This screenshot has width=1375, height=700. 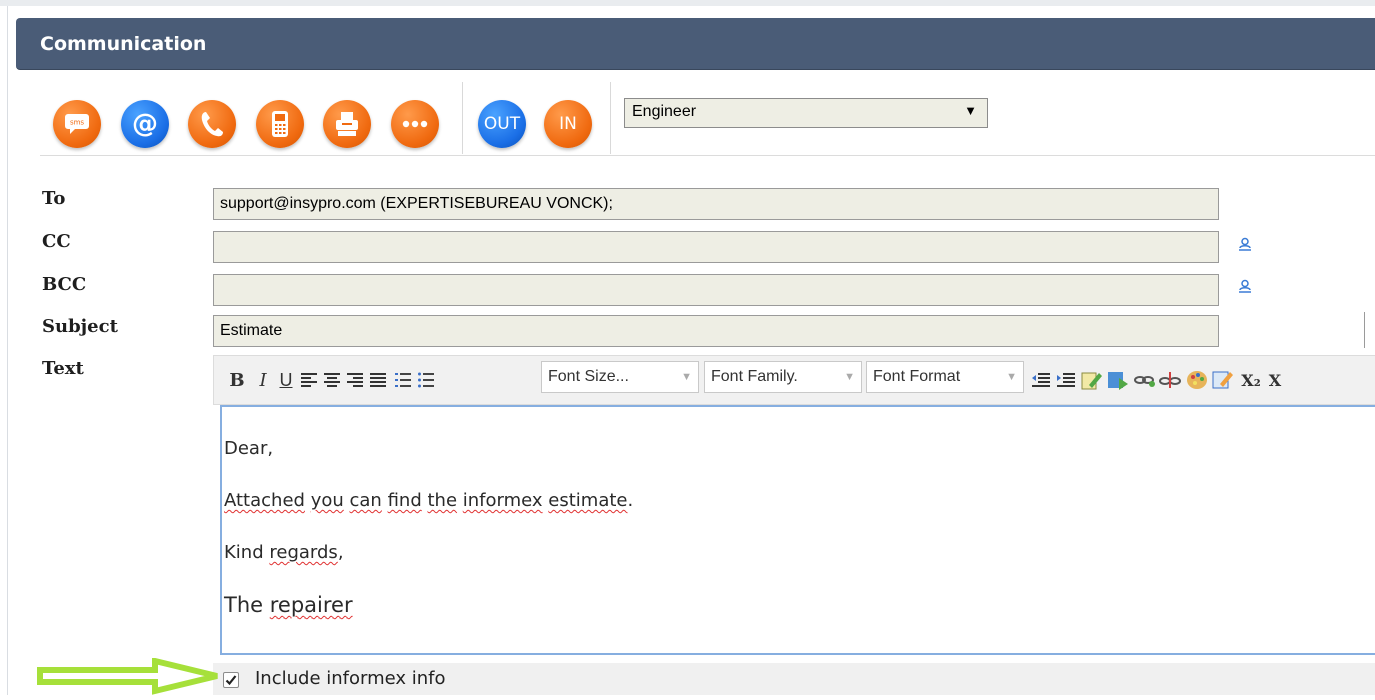 I want to click on toolbar-divider, so click(x=707, y=155).